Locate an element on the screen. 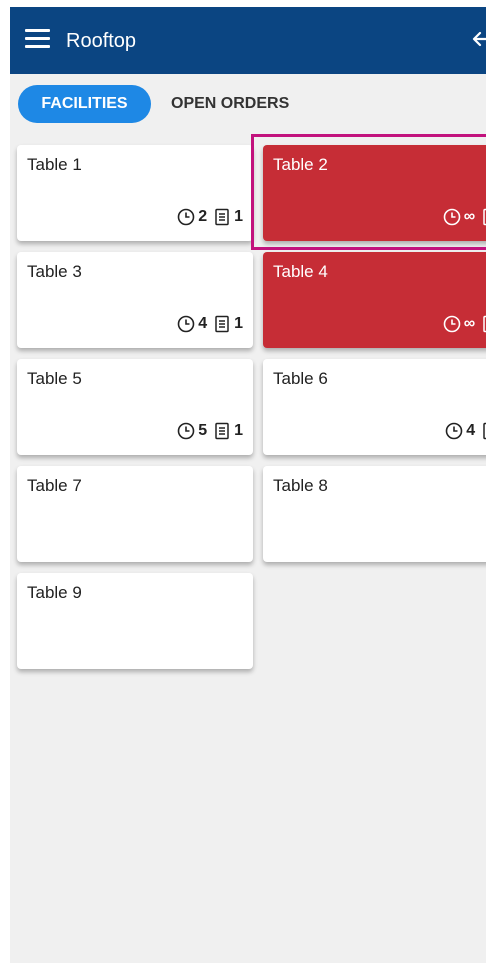 This screenshot has height=963, width=486. table-name: Table 8 is located at coordinates (300, 485).